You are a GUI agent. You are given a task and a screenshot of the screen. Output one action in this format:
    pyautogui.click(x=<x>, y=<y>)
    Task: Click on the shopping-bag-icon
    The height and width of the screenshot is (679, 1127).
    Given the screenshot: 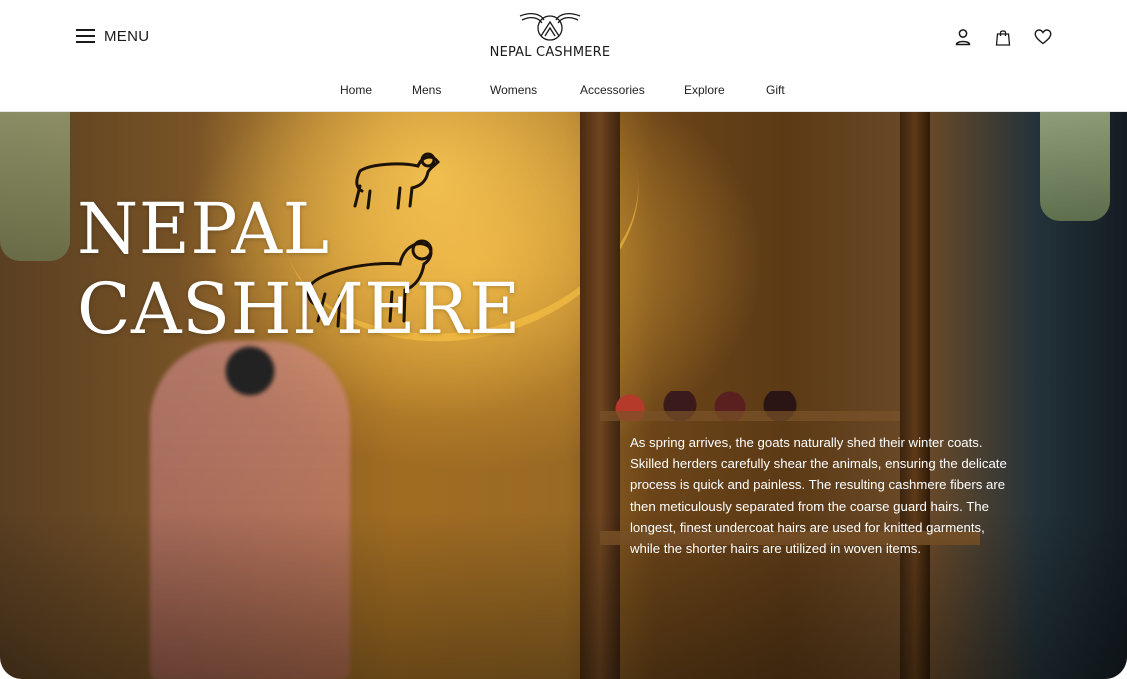 What is the action you would take?
    pyautogui.click(x=1003, y=37)
    